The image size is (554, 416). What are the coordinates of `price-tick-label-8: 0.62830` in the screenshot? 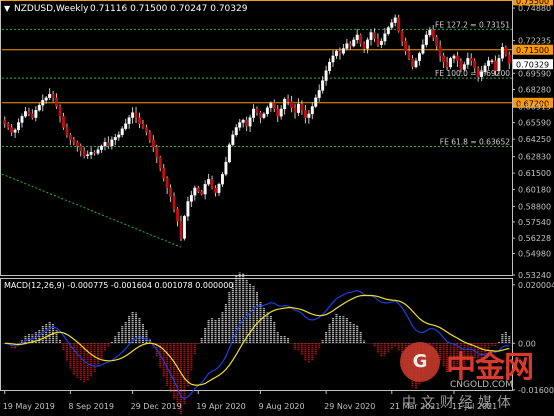 It's located at (534, 157).